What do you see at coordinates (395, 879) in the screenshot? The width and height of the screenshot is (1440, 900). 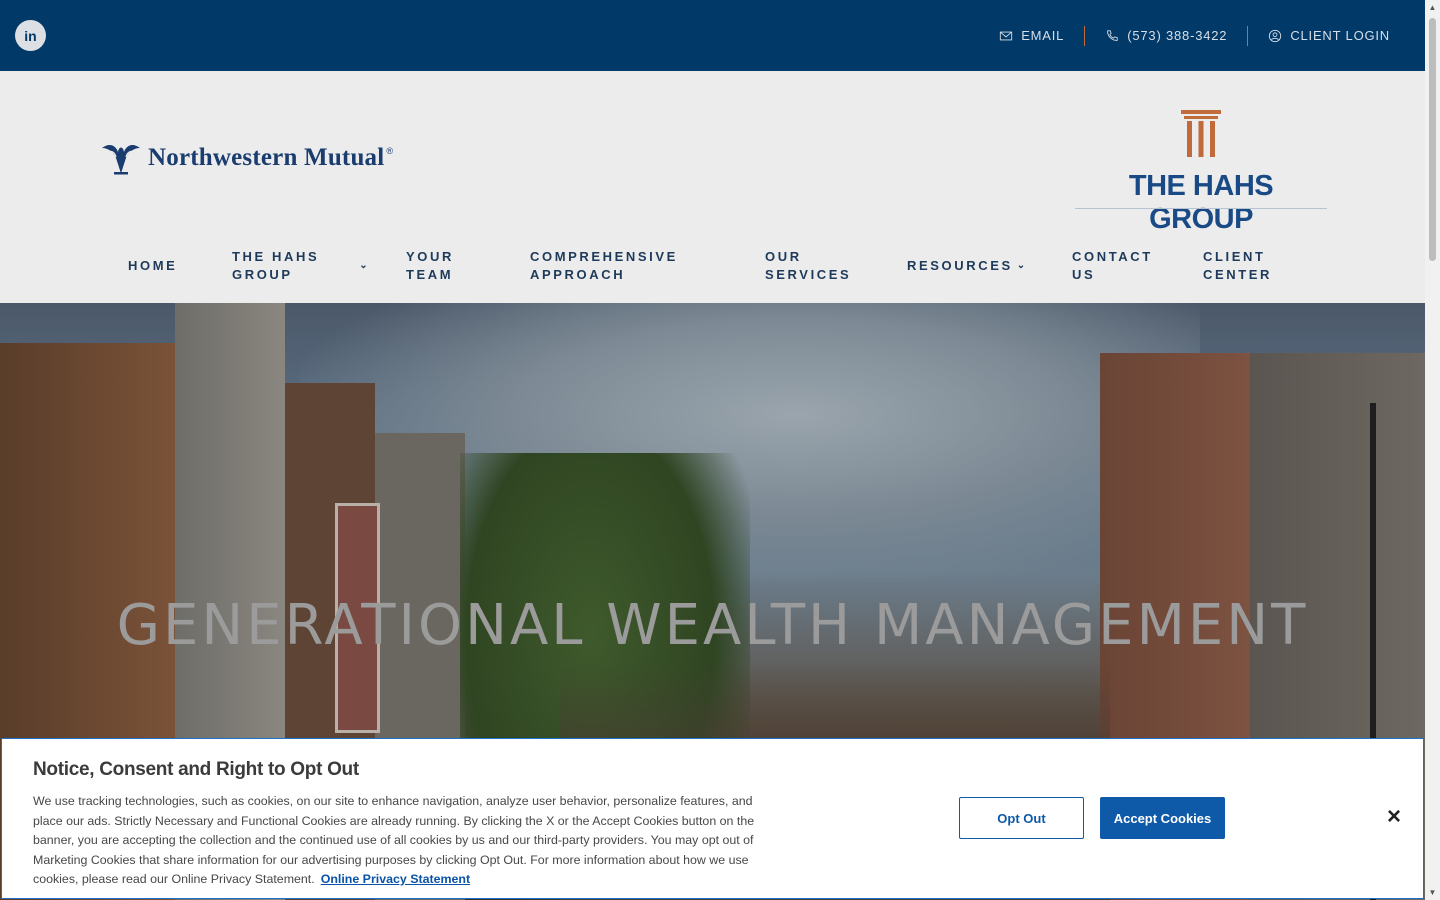 I see `privacy-statement-link: Online Privacy Statement` at bounding box center [395, 879].